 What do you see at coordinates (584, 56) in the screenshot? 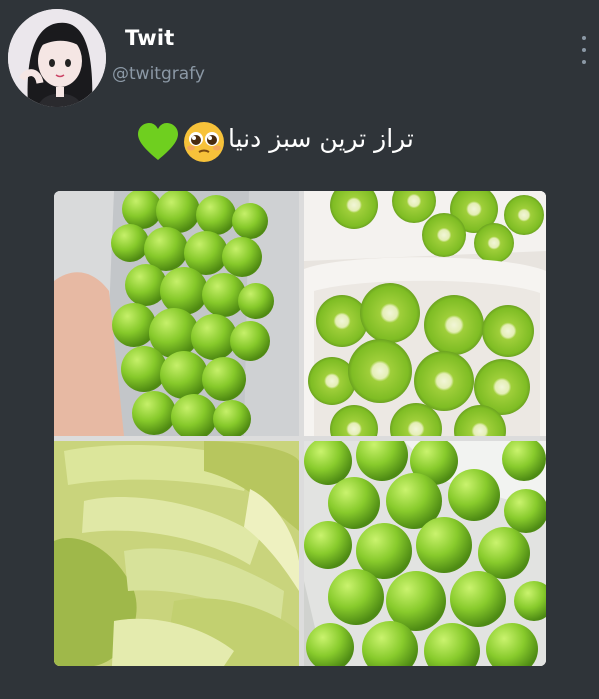
I see `more-options-icon` at bounding box center [584, 56].